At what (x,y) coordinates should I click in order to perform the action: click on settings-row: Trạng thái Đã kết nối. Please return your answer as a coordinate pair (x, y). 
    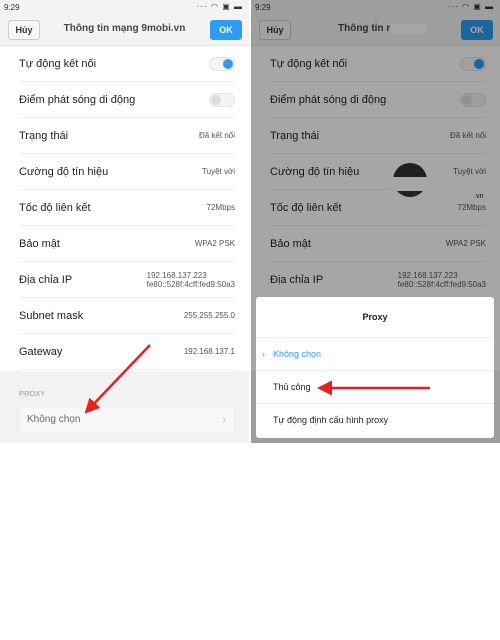
    Looking at the image, I should click on (127, 136).